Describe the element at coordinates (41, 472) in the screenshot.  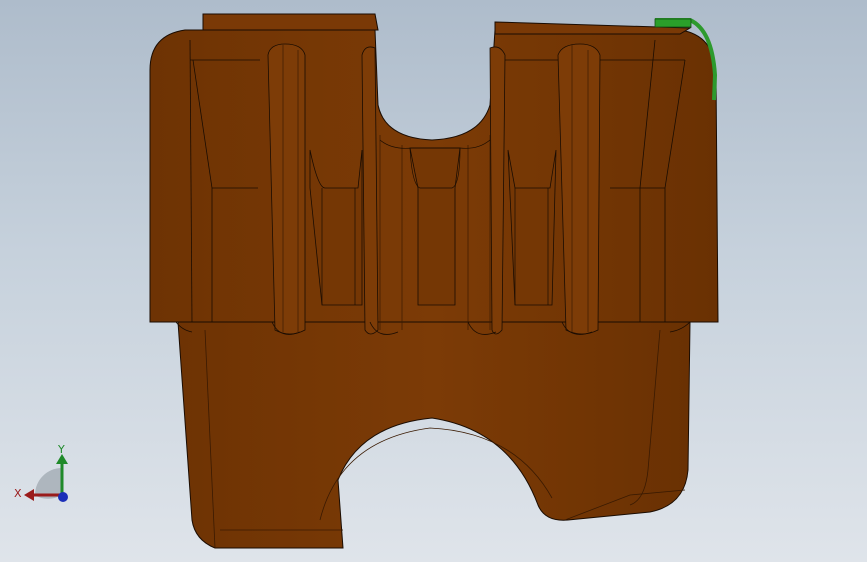
I see `coordinate-triad: Y X` at that location.